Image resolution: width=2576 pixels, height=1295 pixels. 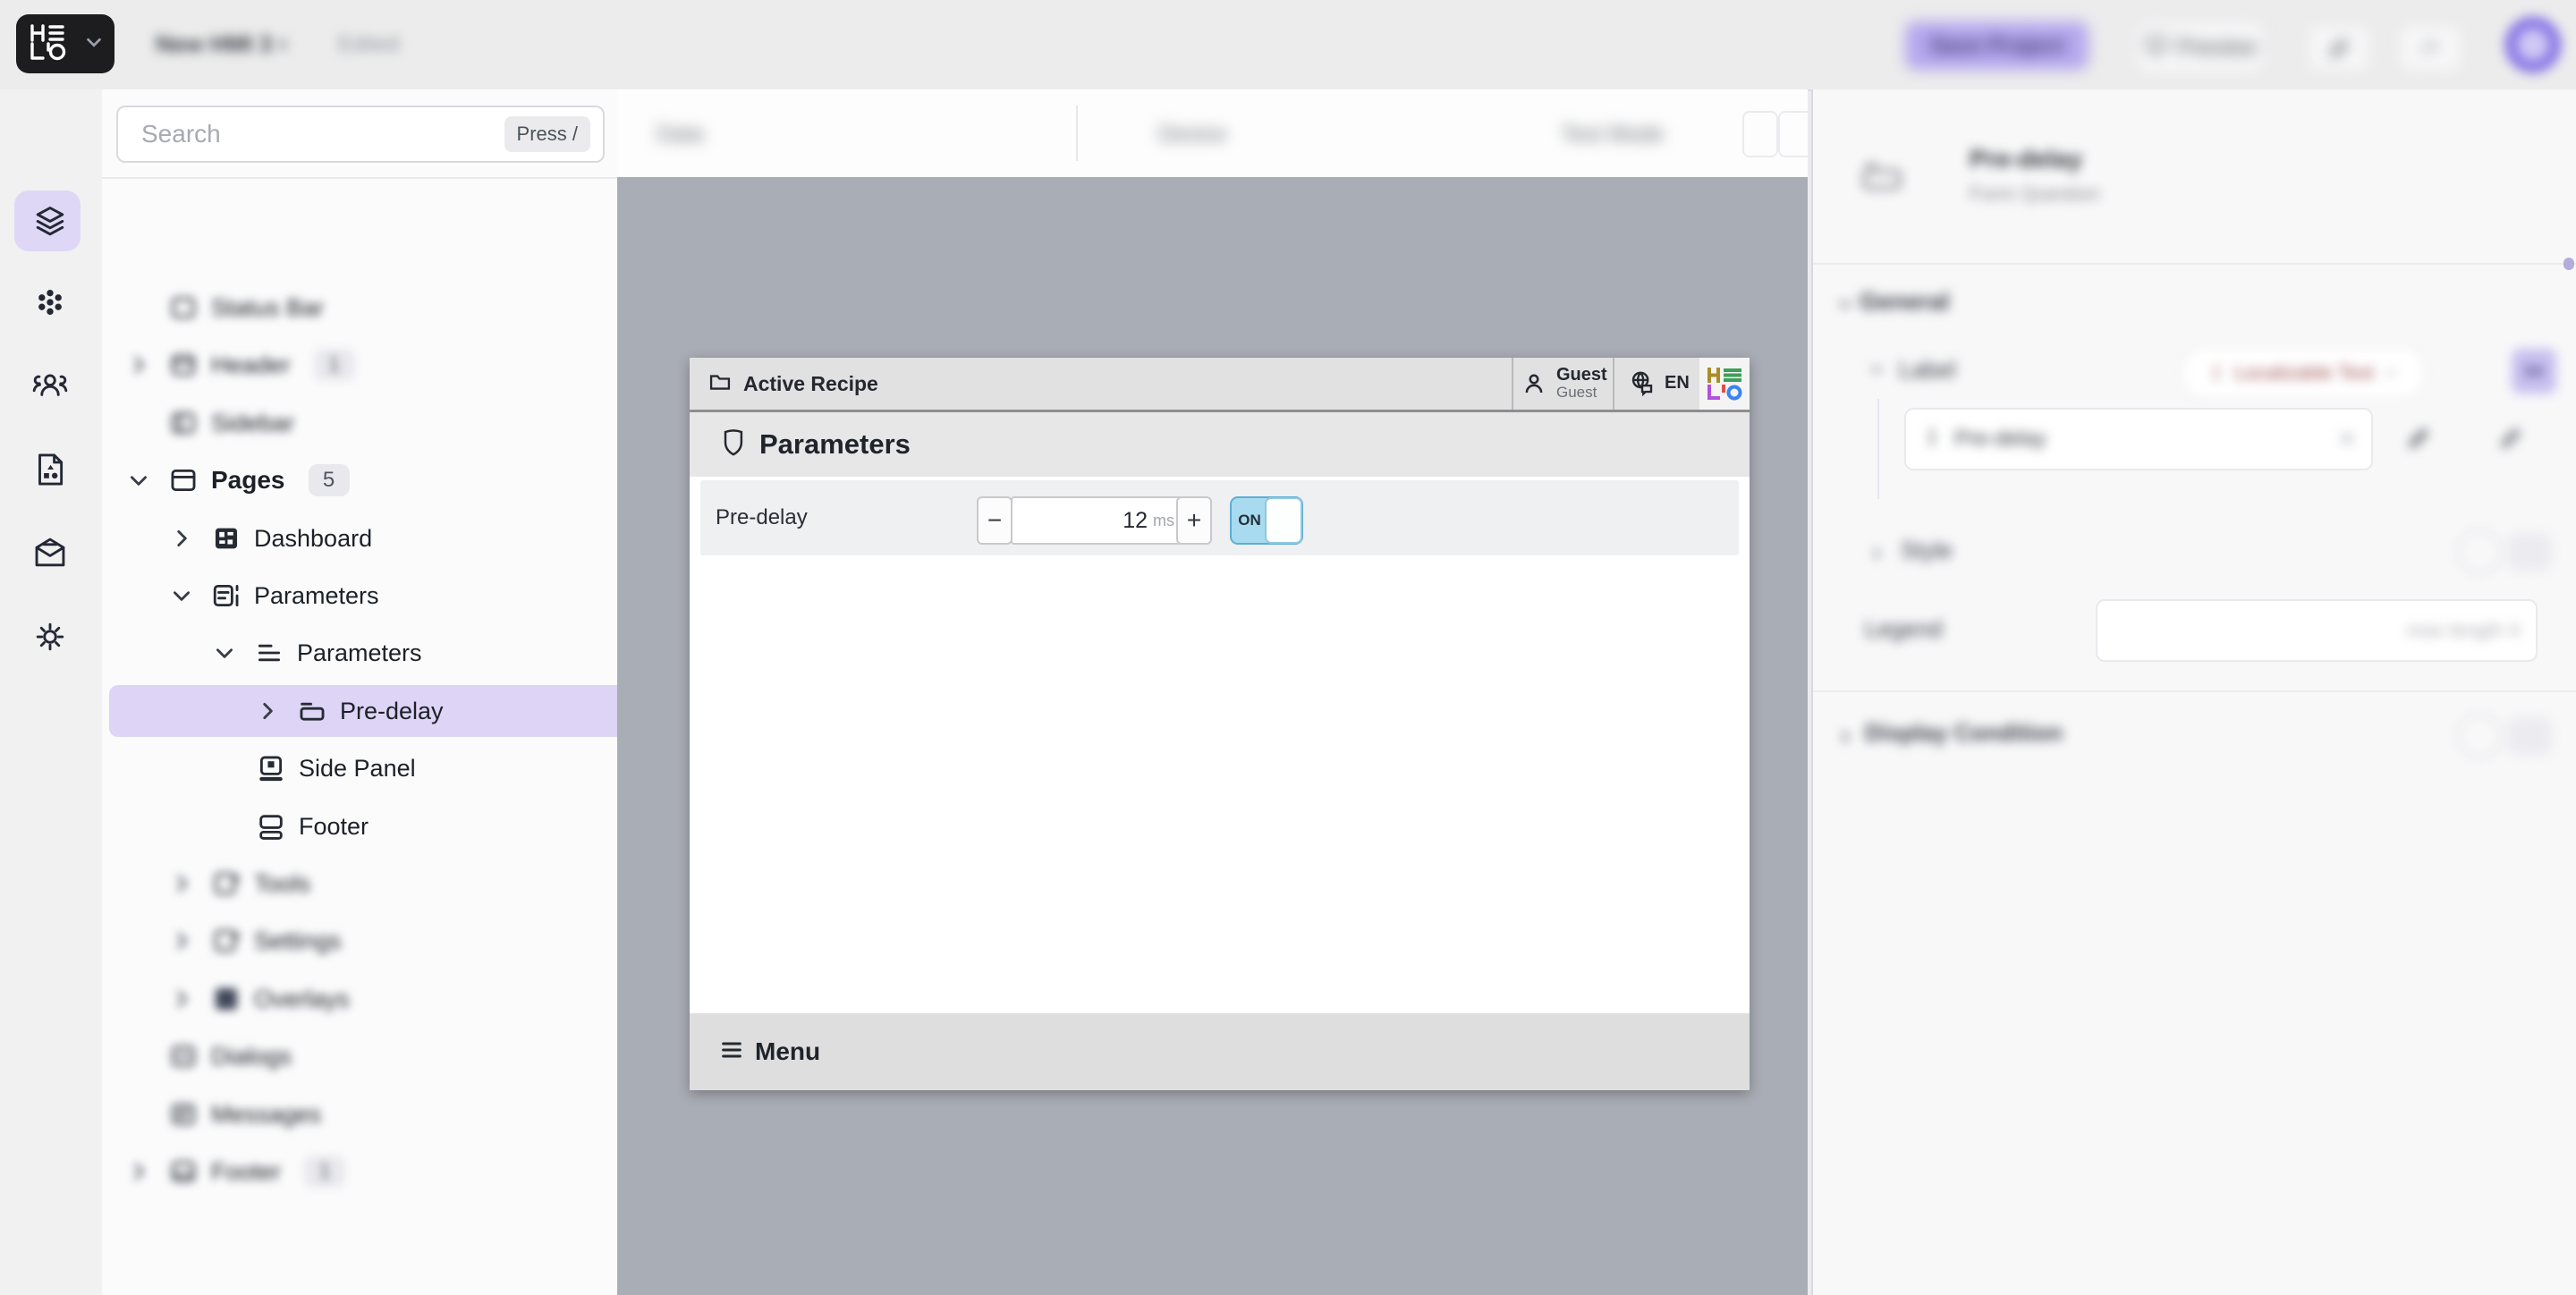 I want to click on components-nav-button, so click(x=50, y=302).